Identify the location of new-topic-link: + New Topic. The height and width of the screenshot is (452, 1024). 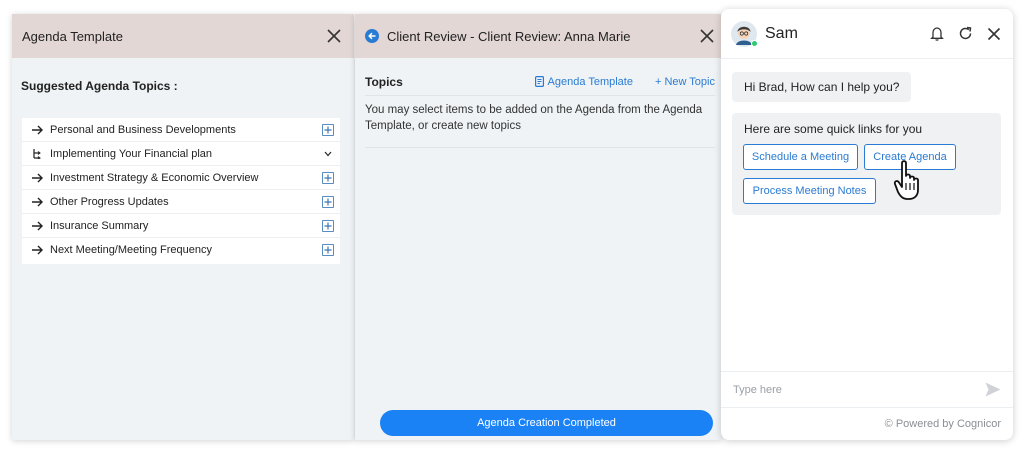
(685, 82).